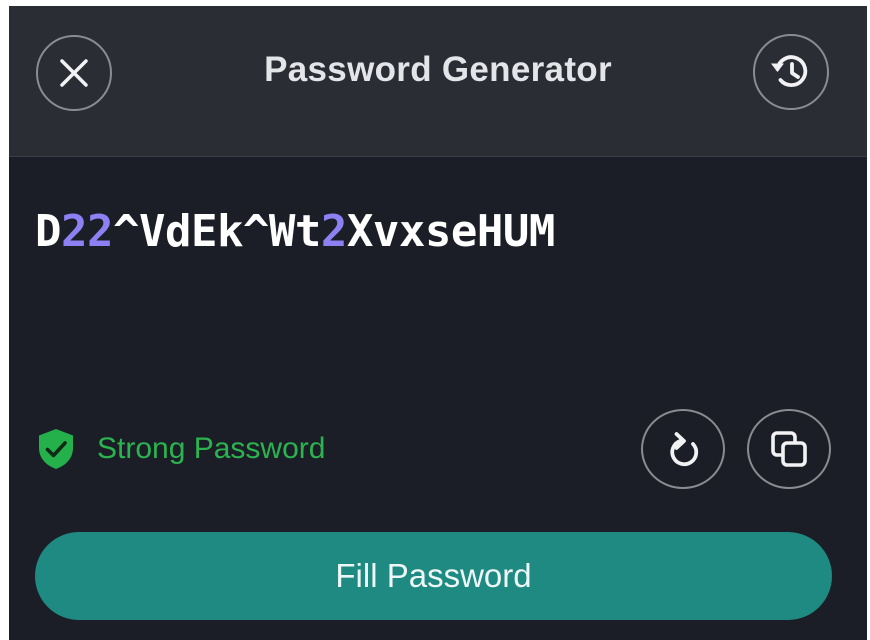  Describe the element at coordinates (334, 231) in the screenshot. I see `password-digit-segment: 2` at that location.